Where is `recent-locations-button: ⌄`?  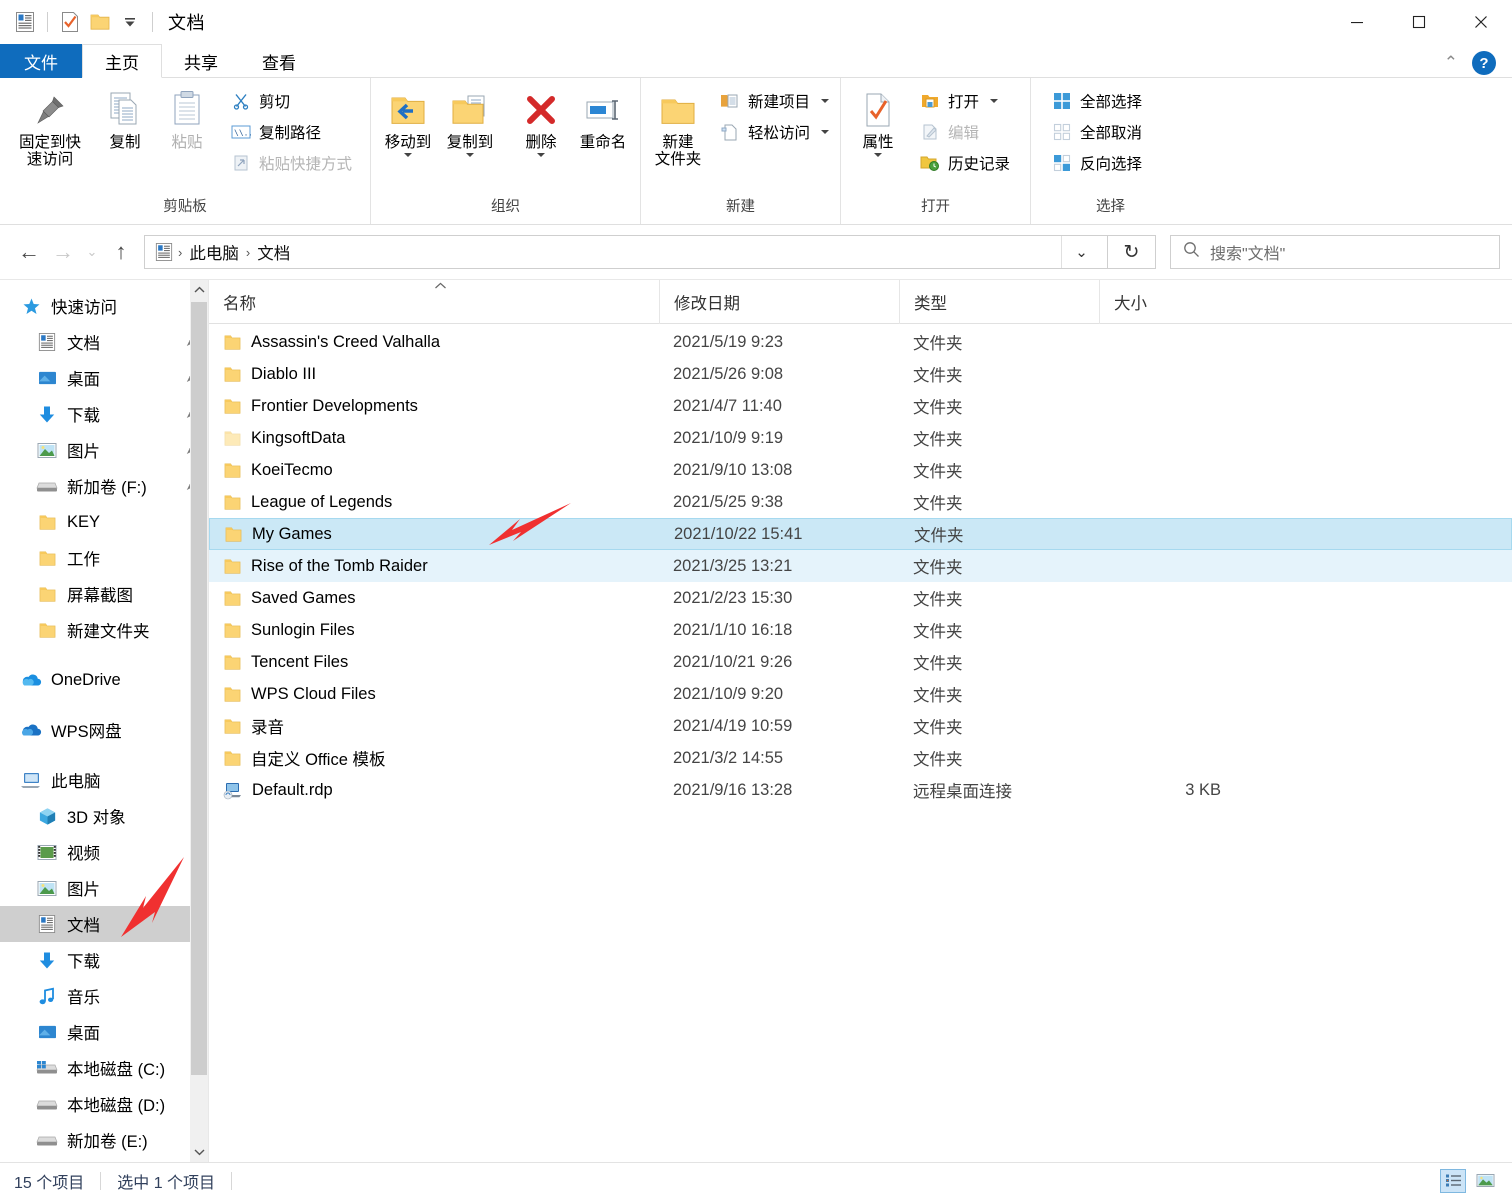 recent-locations-button: ⌄ is located at coordinates (92, 252).